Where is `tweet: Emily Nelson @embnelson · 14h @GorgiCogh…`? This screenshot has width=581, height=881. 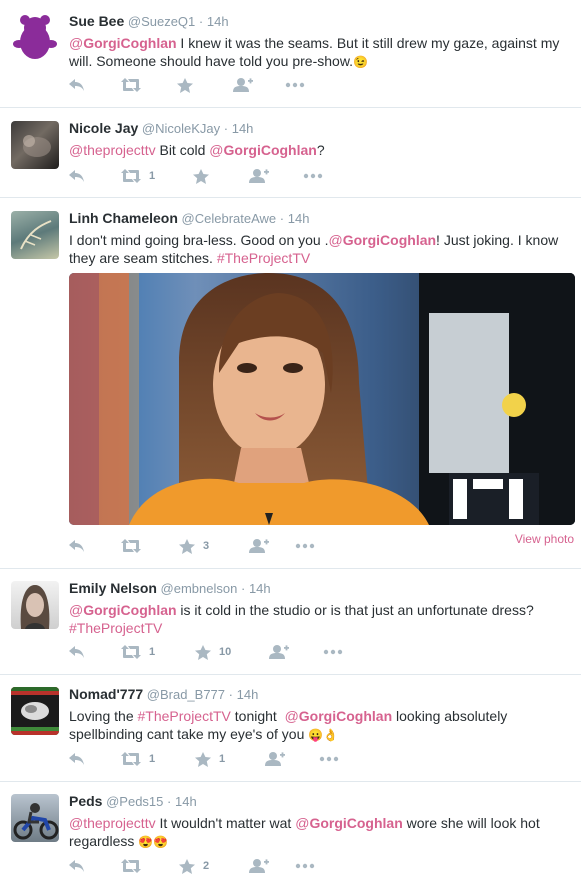
tweet: Emily Nelson @embnelson · 14h @GorgiCogh… is located at coordinates (290, 622).